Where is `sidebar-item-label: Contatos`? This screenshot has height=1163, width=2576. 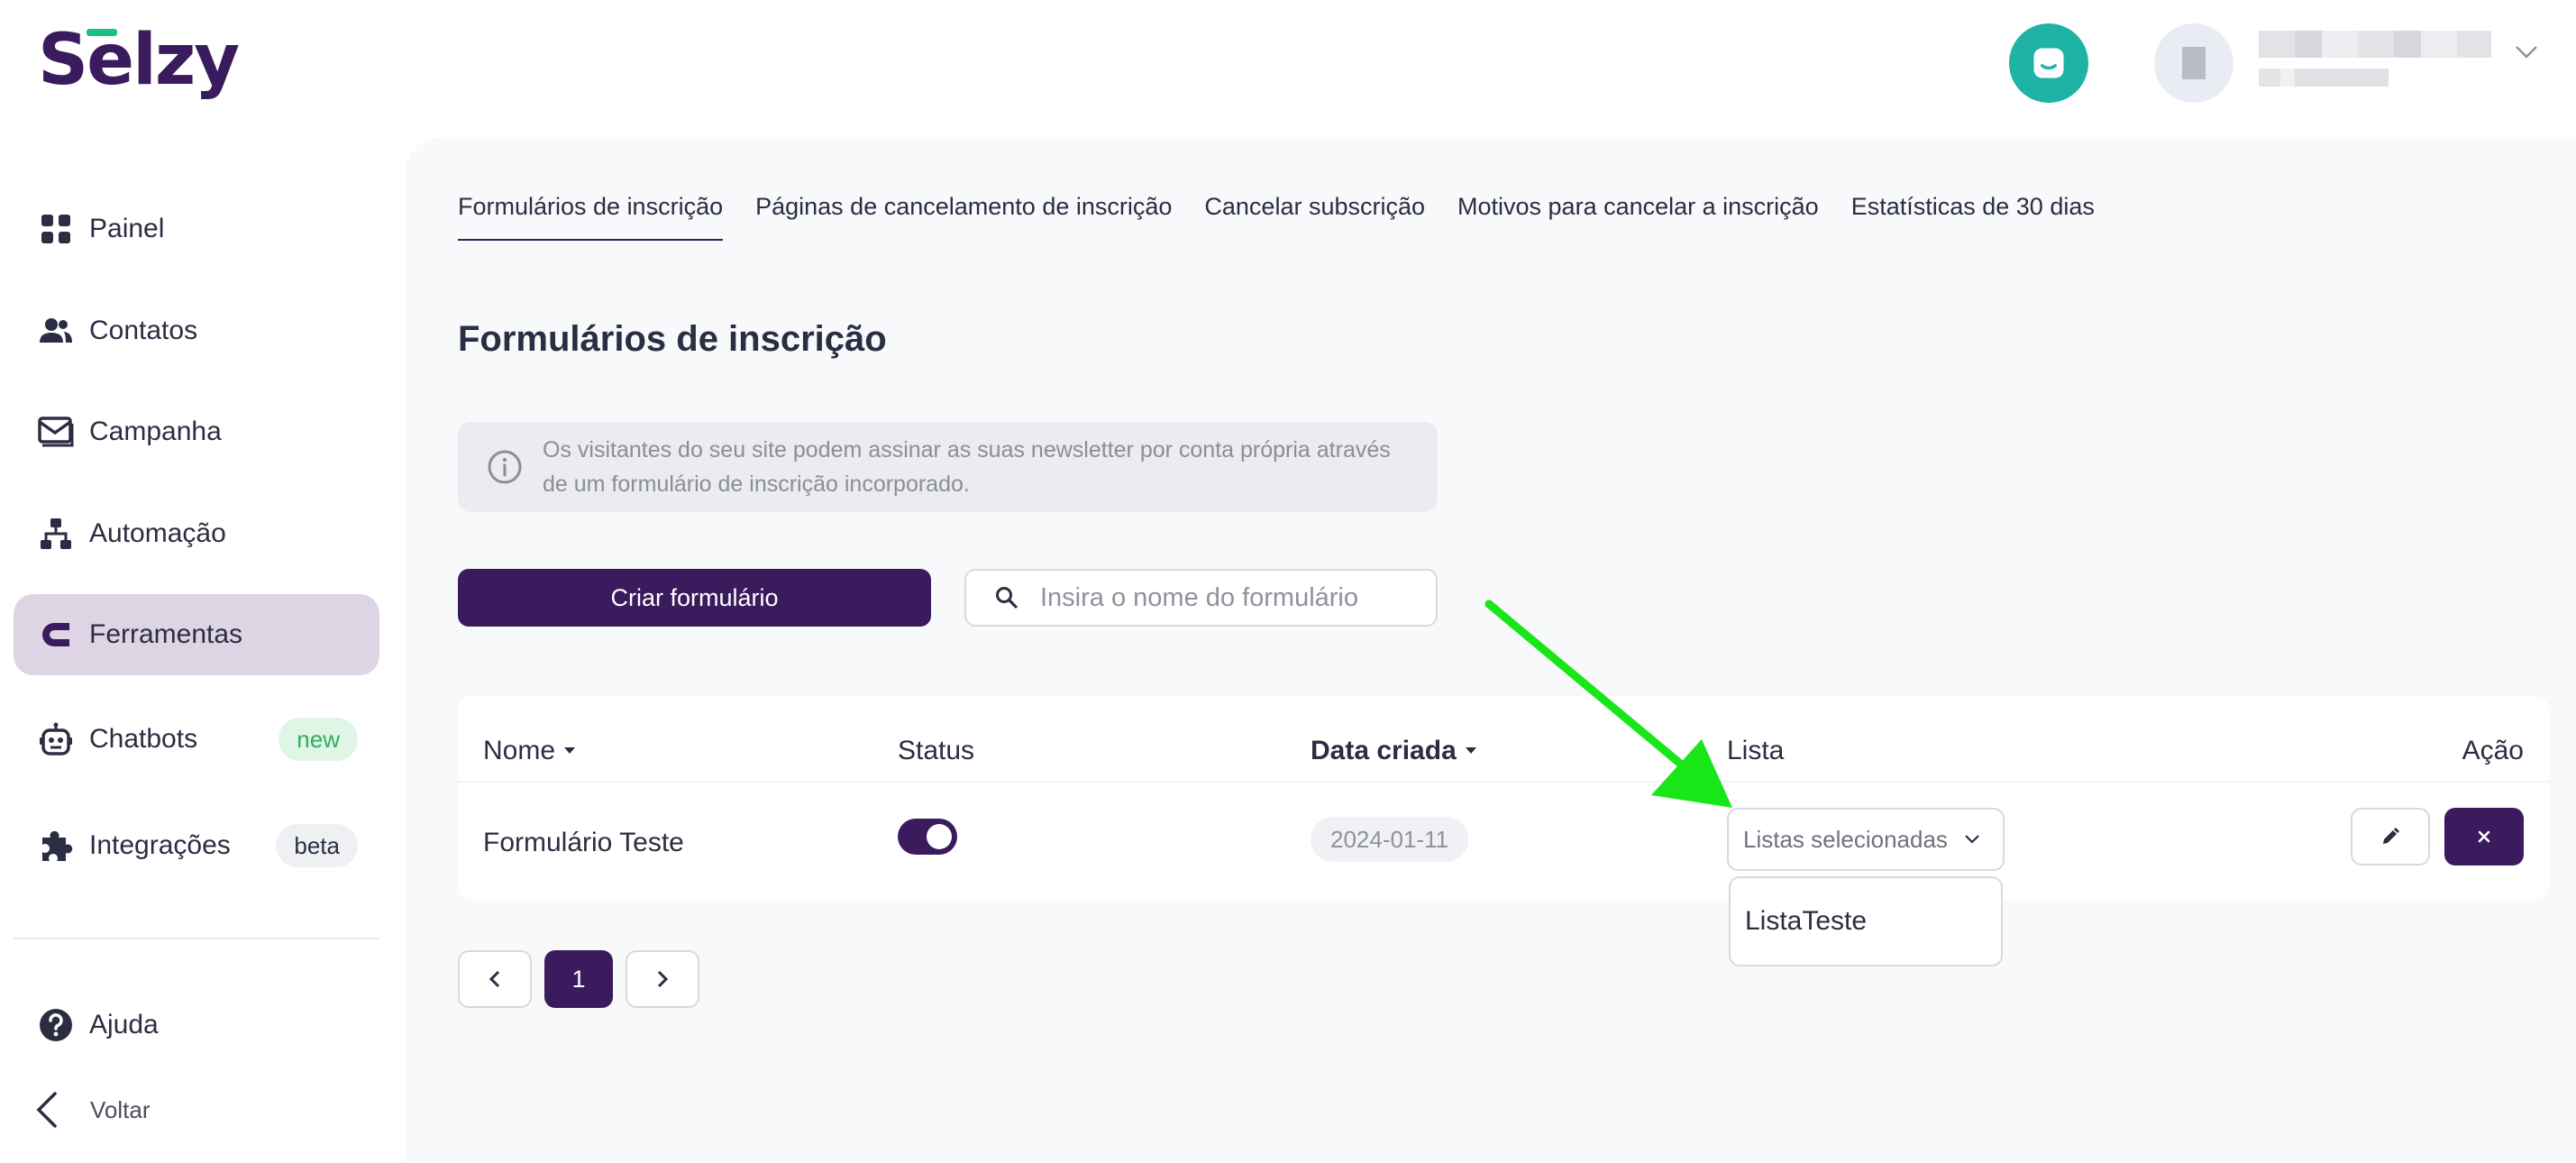
sidebar-item-label: Contatos is located at coordinates (143, 330).